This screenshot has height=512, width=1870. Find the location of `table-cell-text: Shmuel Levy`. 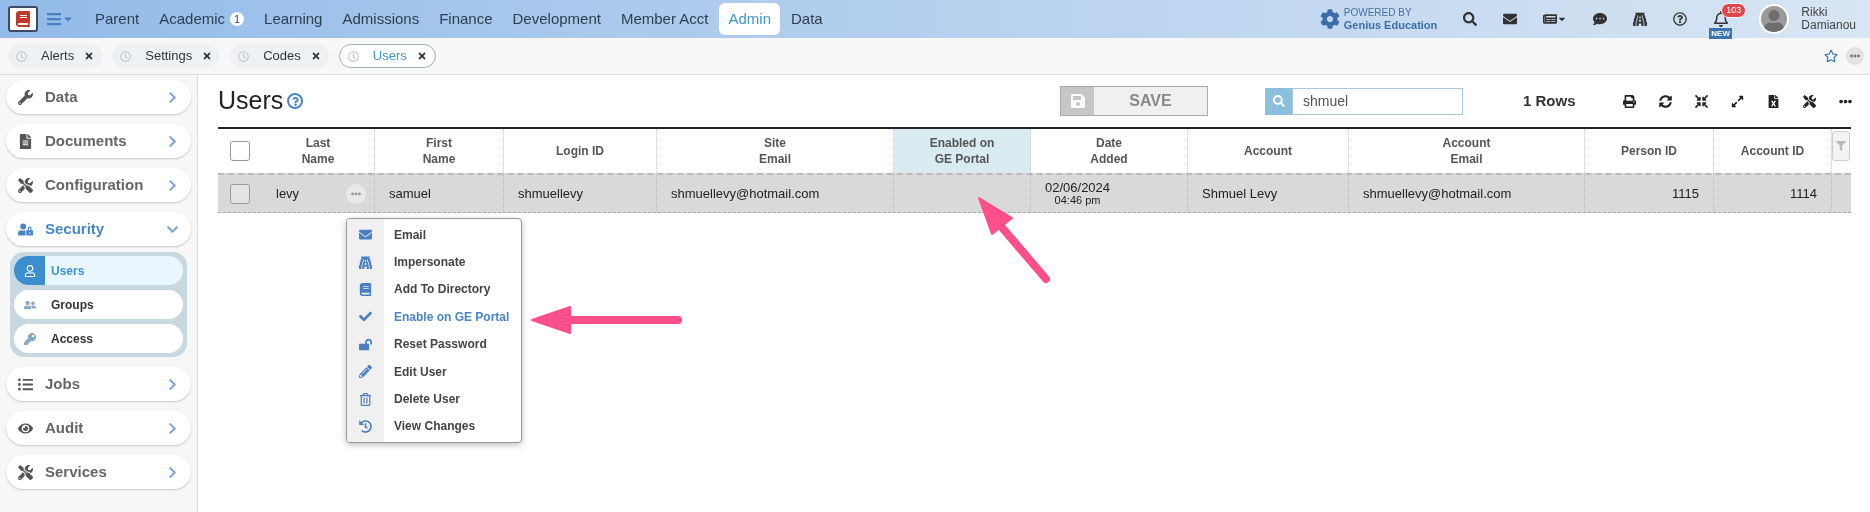

table-cell-text: Shmuel Levy is located at coordinates (1240, 193).